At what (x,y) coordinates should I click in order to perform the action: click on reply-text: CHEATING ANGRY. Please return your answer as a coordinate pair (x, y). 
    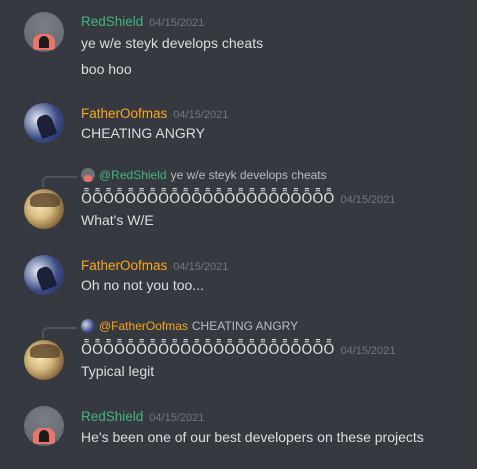
    Looking at the image, I should click on (245, 326).